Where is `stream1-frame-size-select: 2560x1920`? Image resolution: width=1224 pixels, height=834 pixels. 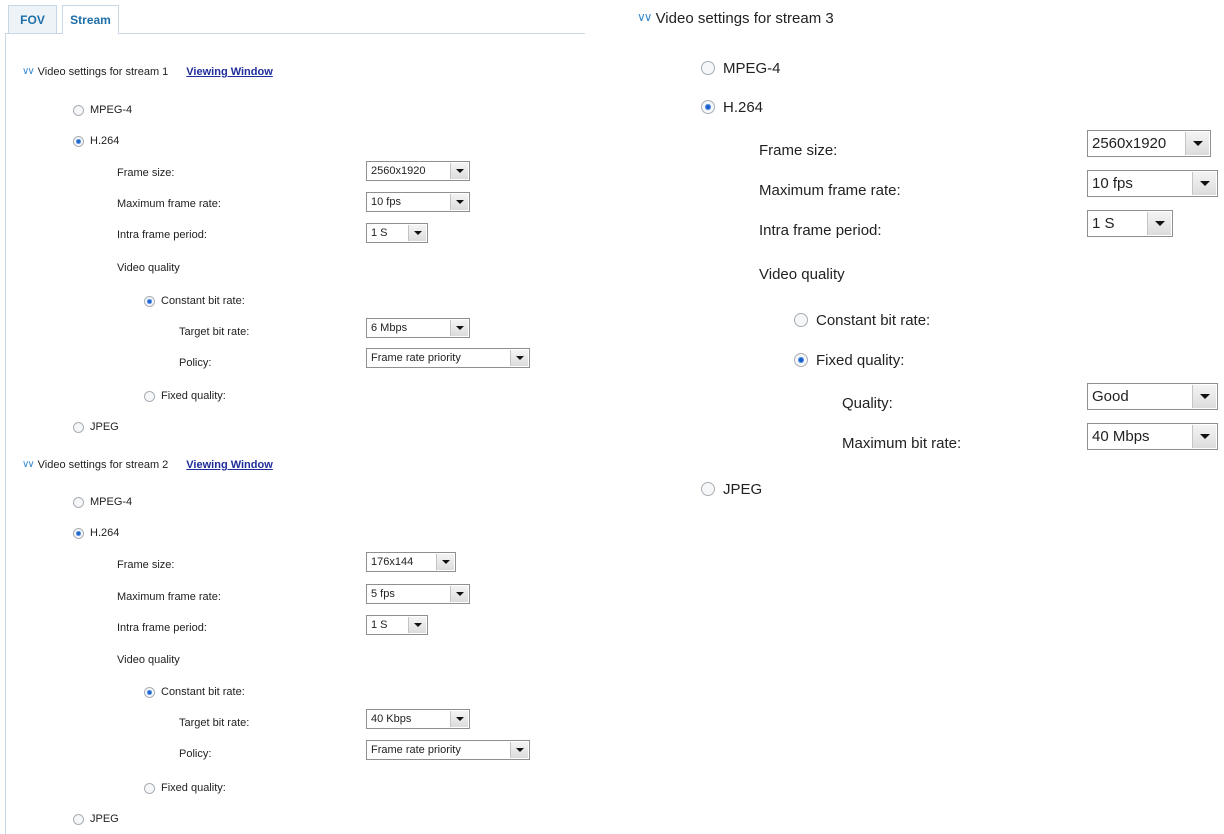 stream1-frame-size-select: 2560x1920 is located at coordinates (418, 171).